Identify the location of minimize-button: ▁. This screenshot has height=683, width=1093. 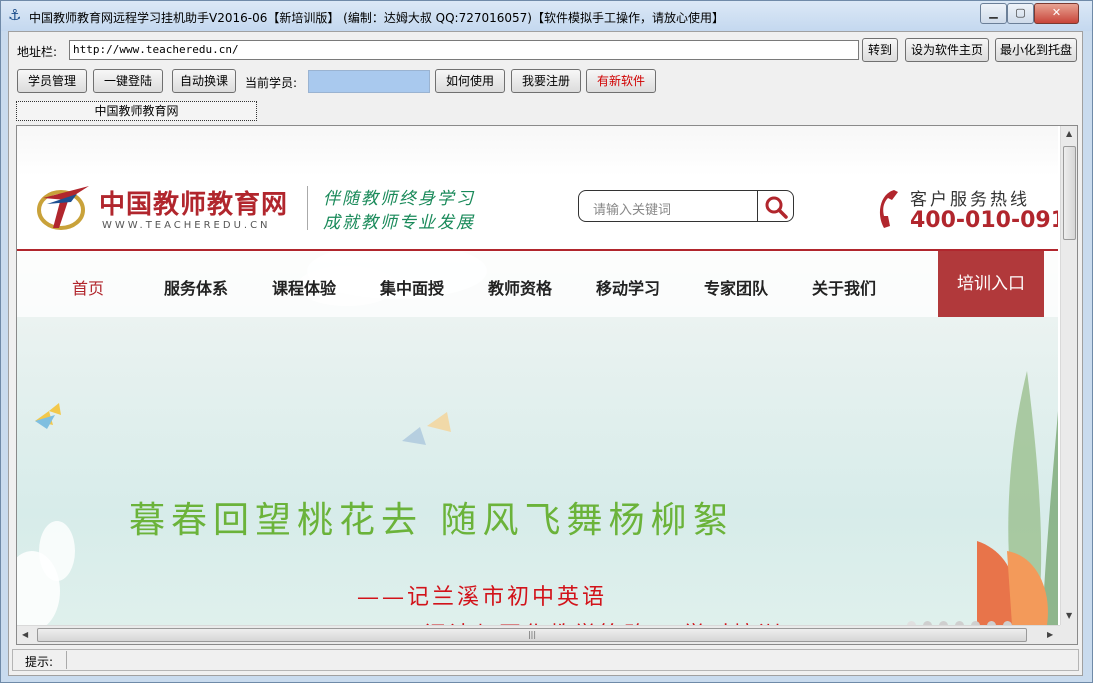
(993, 13).